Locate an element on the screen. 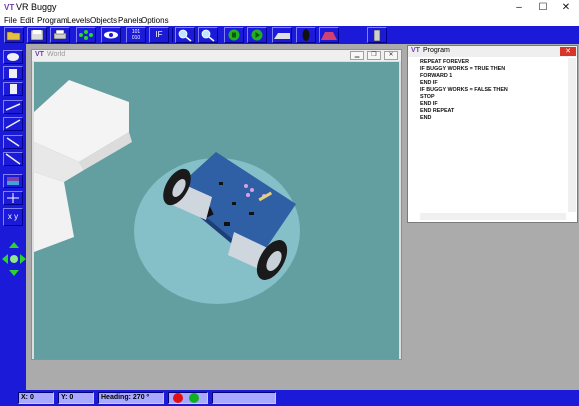  menu-objects: Objects is located at coordinates (103, 20).